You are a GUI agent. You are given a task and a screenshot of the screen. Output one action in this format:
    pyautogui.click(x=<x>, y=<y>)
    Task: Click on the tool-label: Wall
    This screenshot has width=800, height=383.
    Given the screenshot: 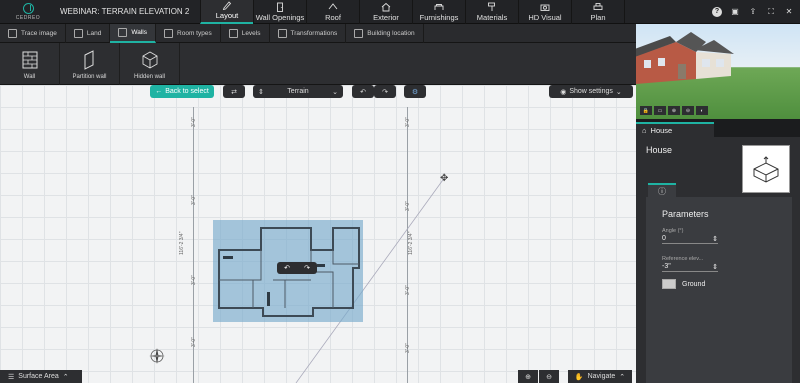 What is the action you would take?
    pyautogui.click(x=29, y=76)
    